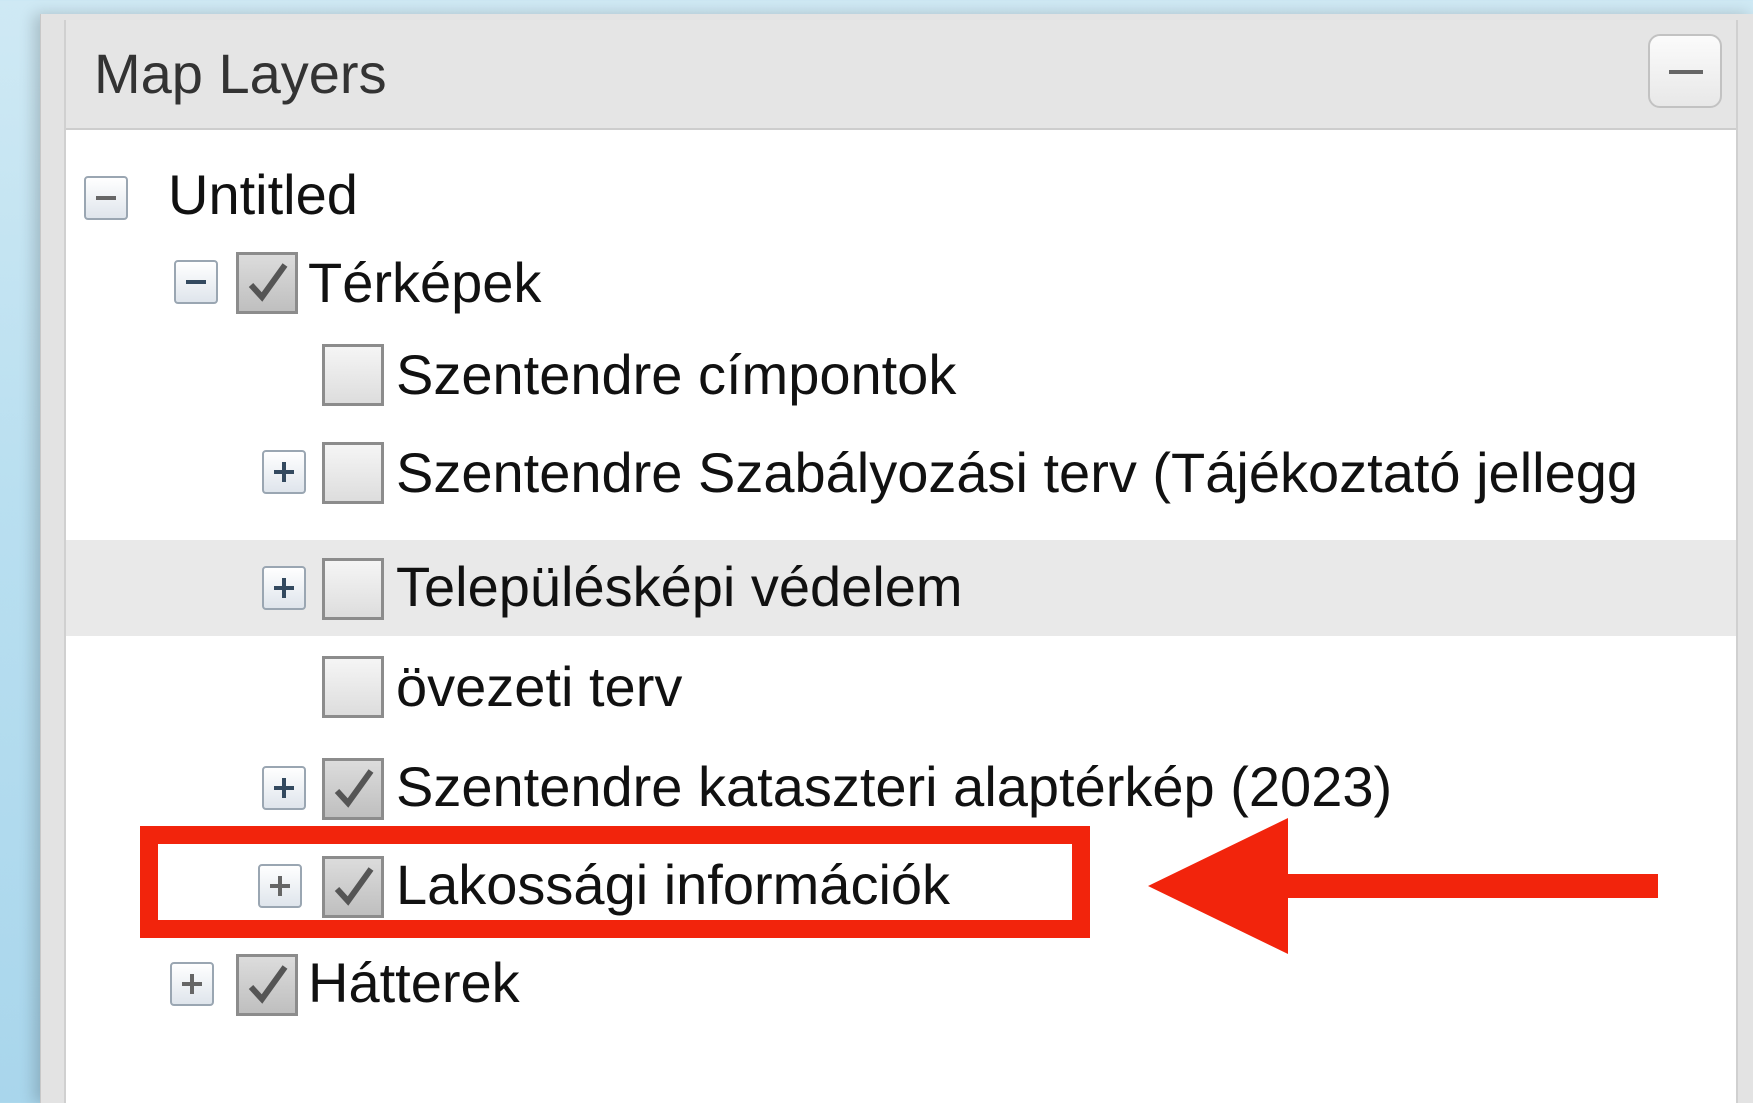  I want to click on tree-node-untitled: Untitled, so click(901, 177).